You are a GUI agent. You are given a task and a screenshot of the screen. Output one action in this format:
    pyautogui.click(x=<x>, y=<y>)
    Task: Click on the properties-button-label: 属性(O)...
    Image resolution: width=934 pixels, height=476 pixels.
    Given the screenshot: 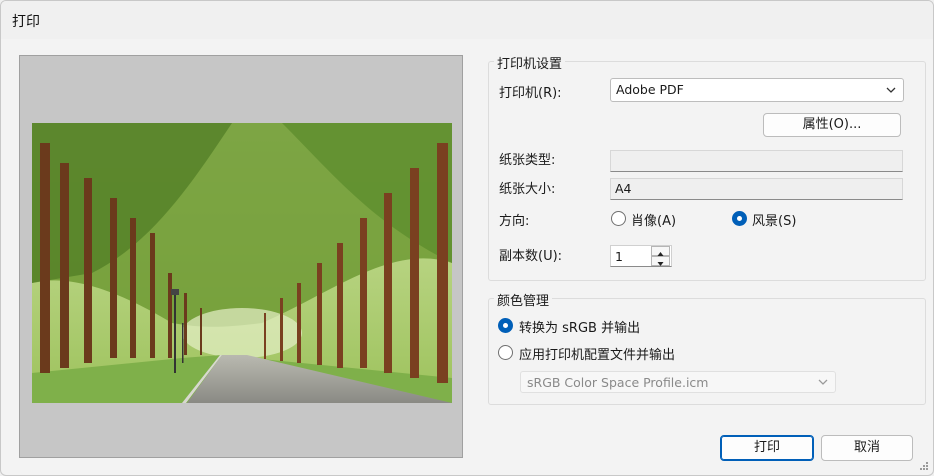 What is the action you would take?
    pyautogui.click(x=832, y=124)
    